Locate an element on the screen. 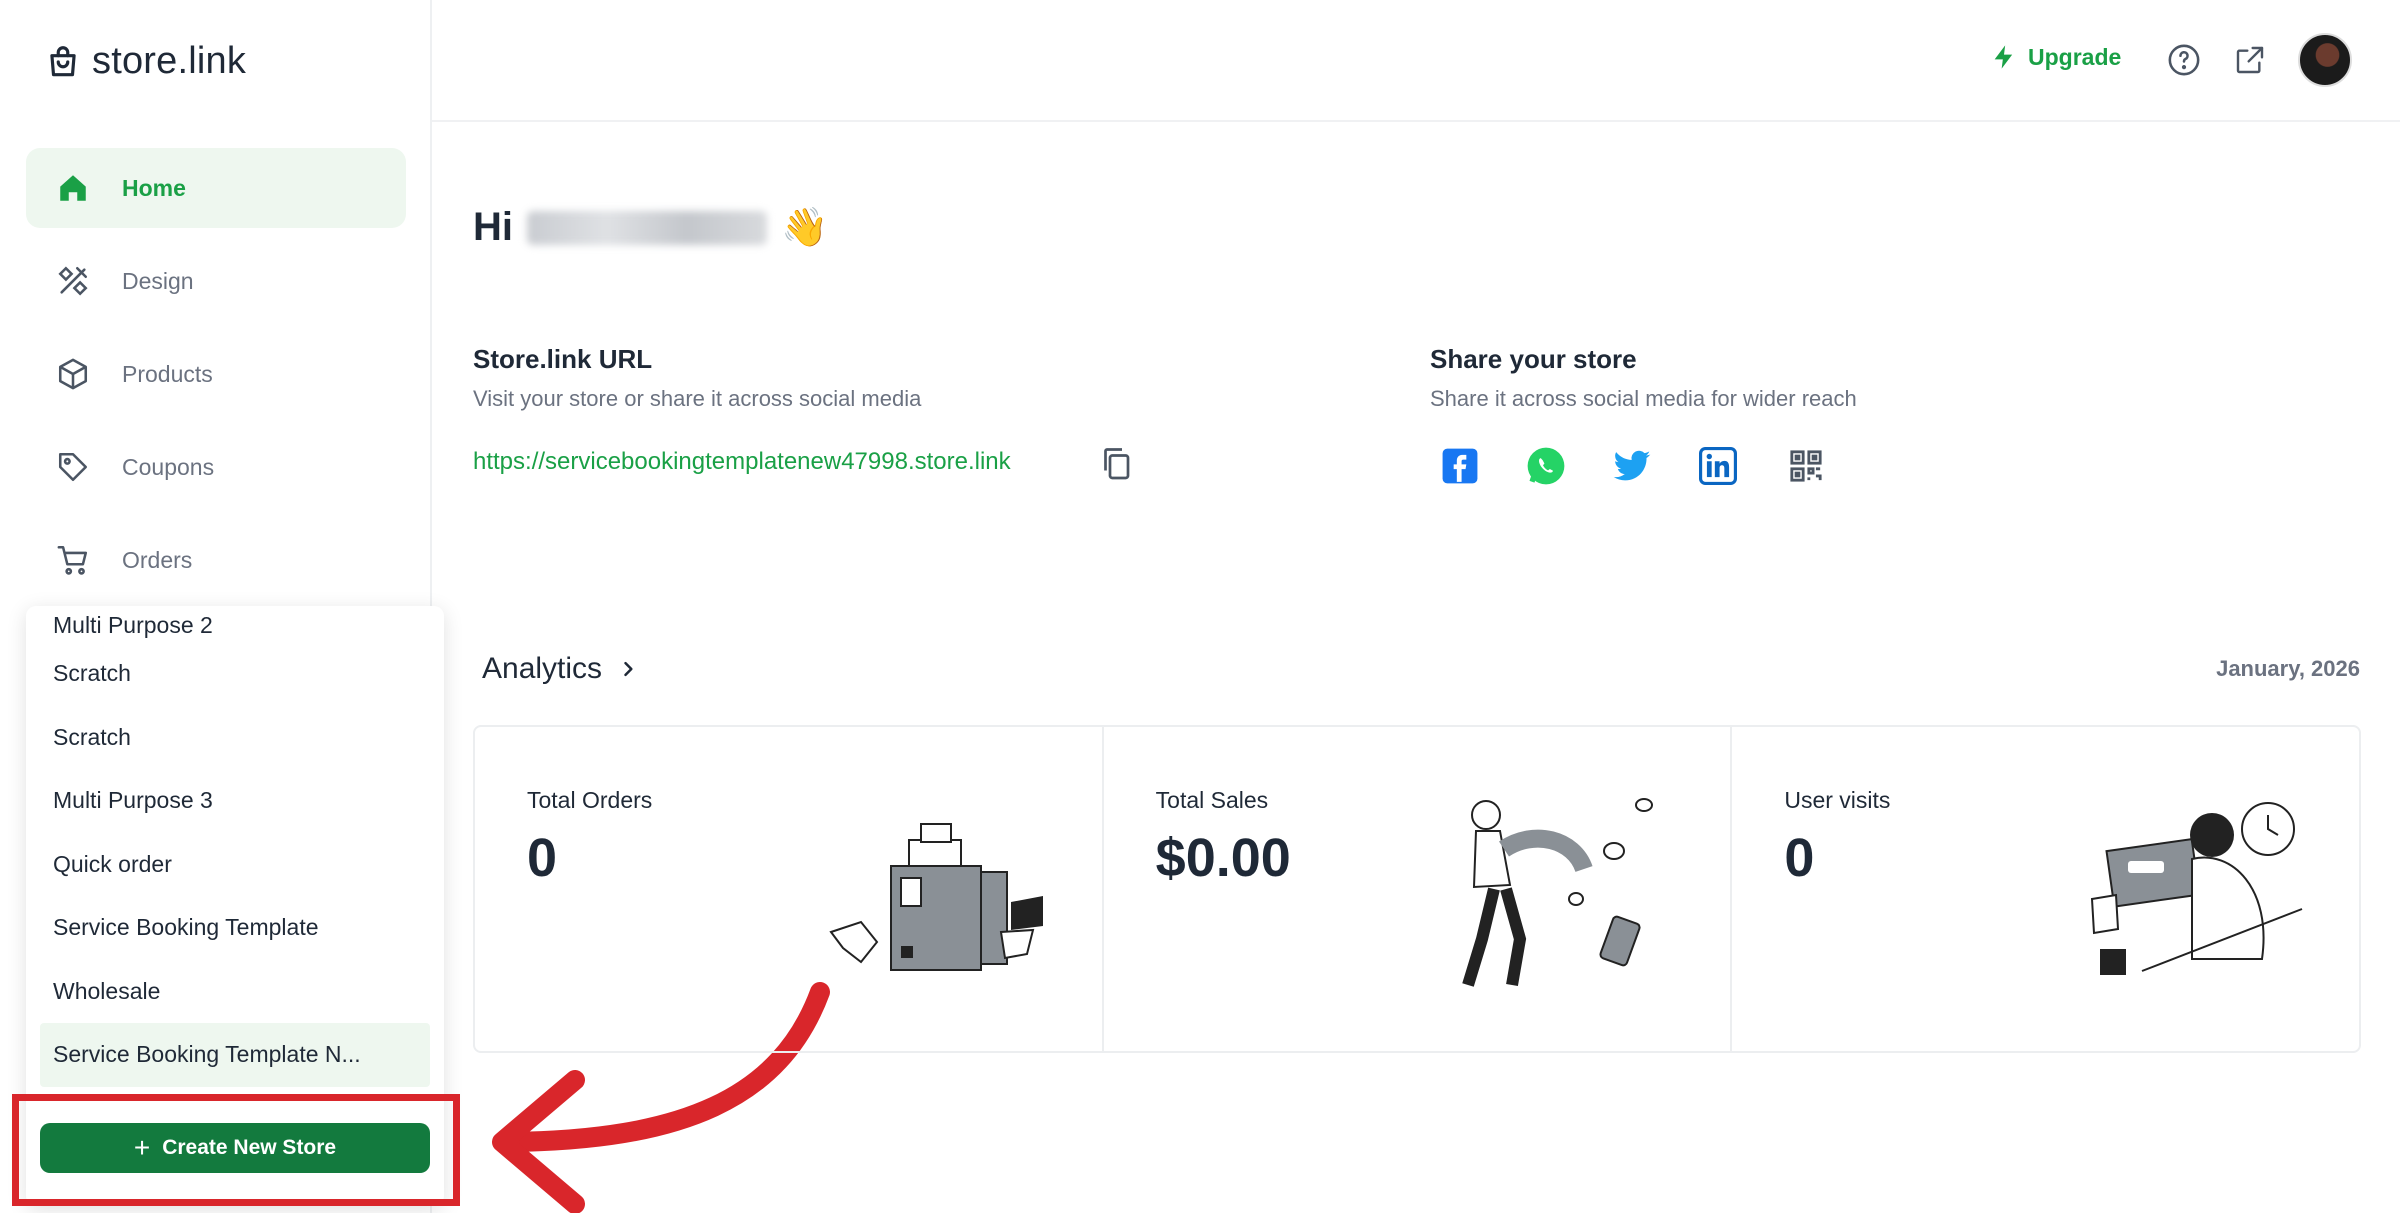  sidebar-item-label: Products is located at coordinates (167, 373).